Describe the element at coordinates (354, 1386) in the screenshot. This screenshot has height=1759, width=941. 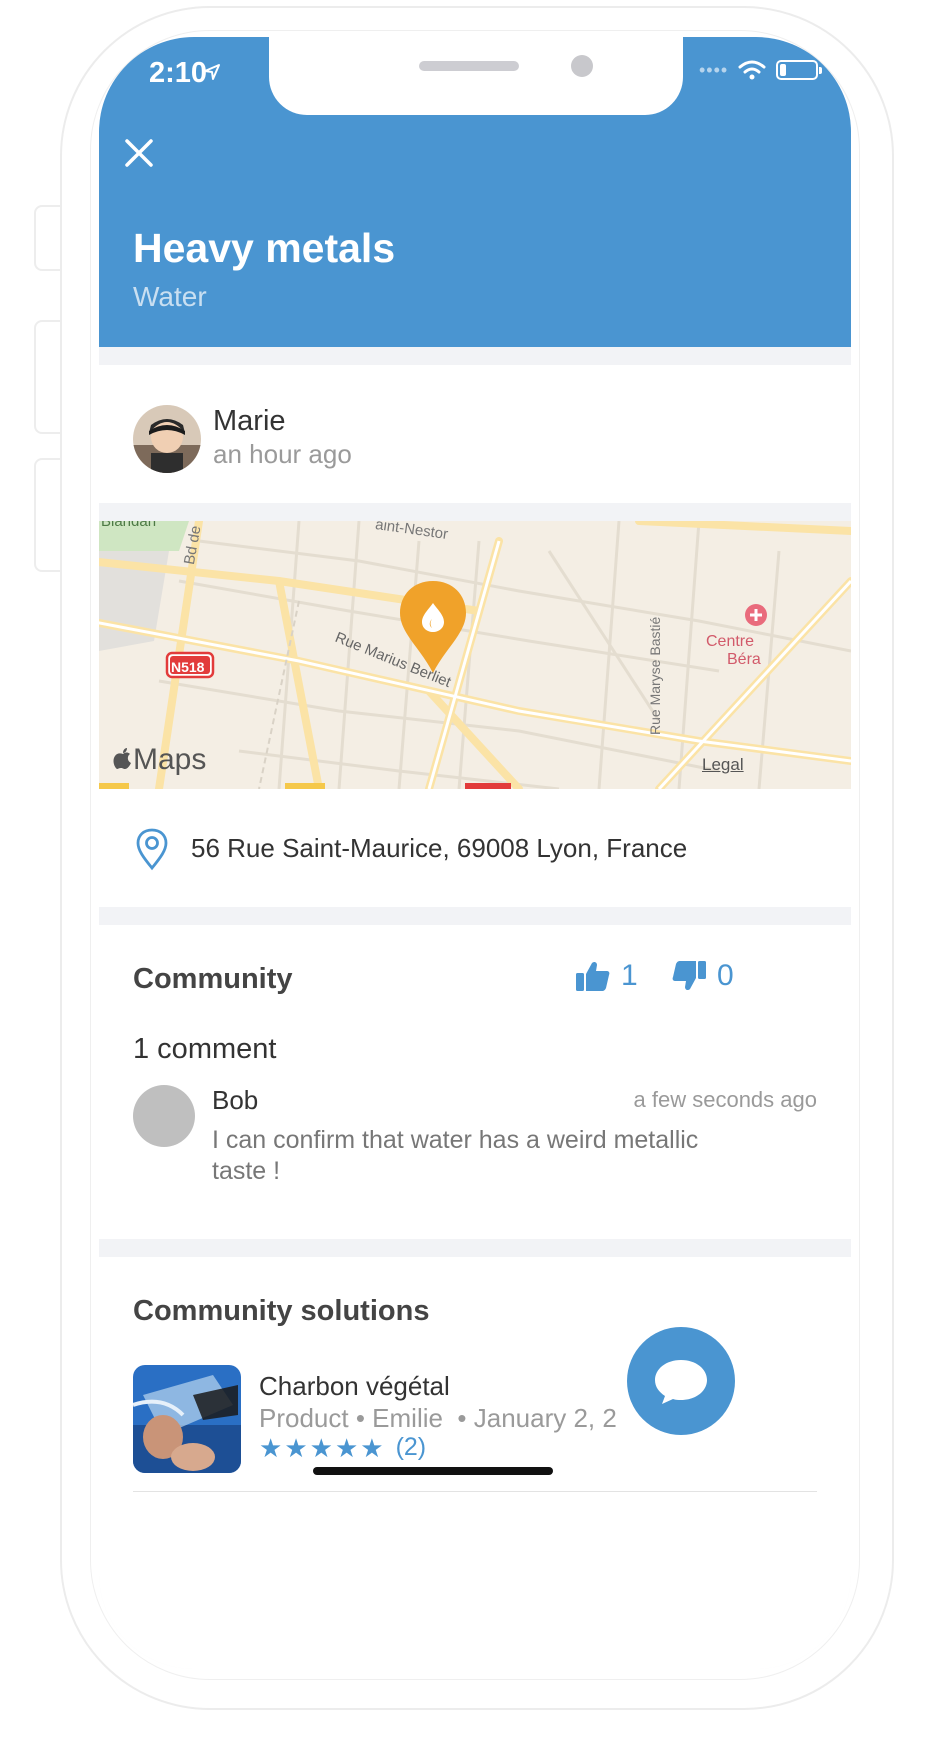
I see `solution-name: Charbon végétal` at that location.